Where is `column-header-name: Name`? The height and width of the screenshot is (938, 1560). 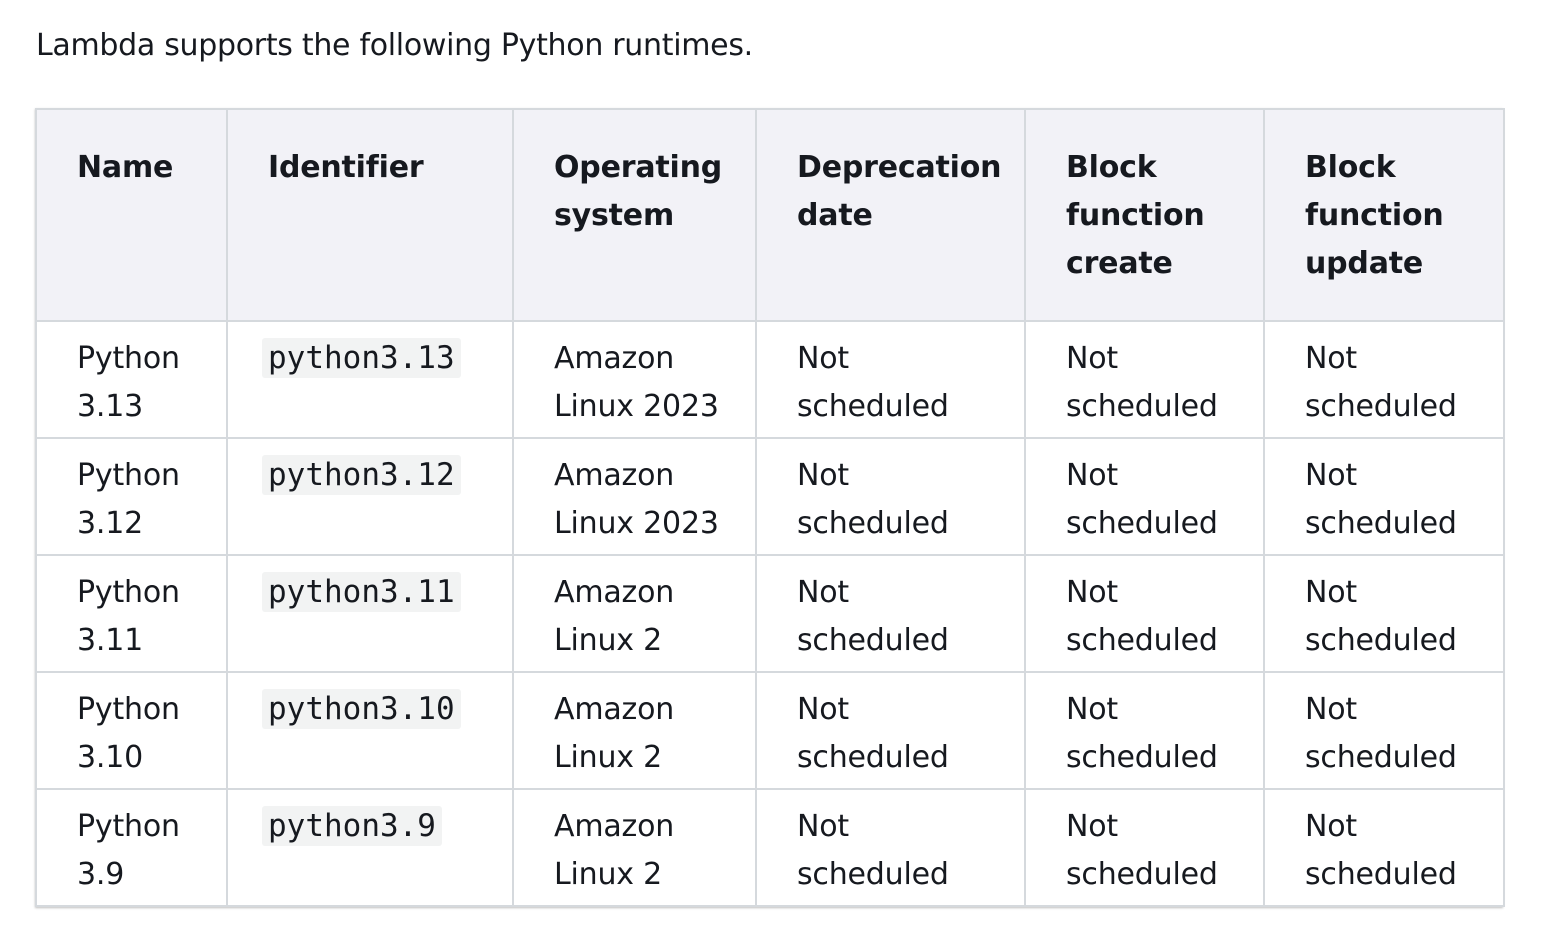 column-header-name: Name is located at coordinates (131, 215).